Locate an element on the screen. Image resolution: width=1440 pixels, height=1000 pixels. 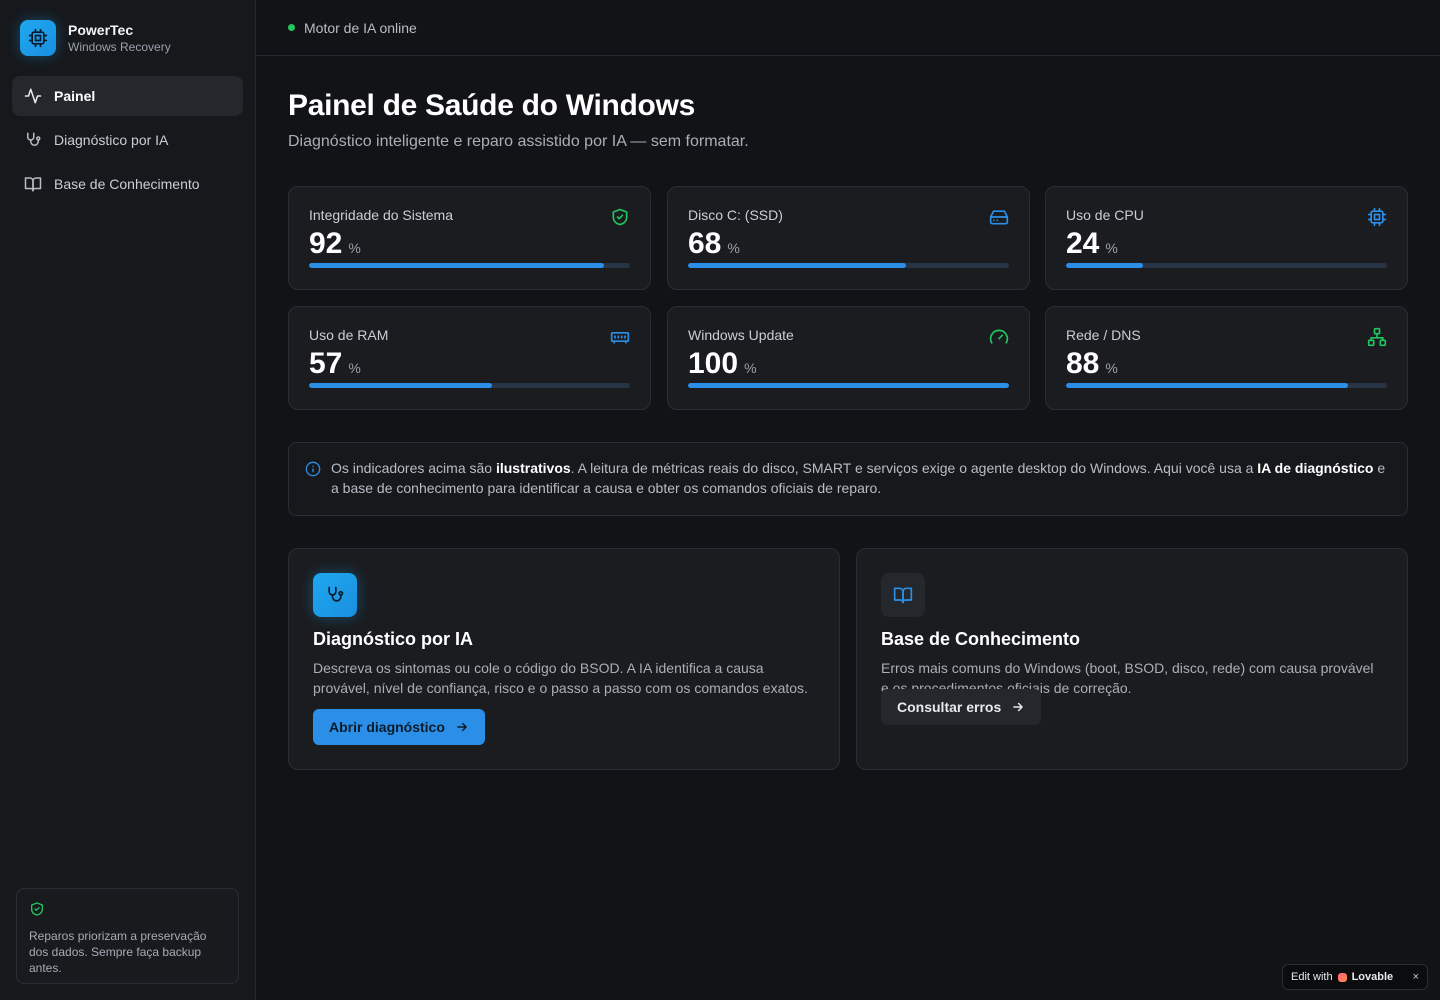
metric-value: 57% is located at coordinates (335, 363).